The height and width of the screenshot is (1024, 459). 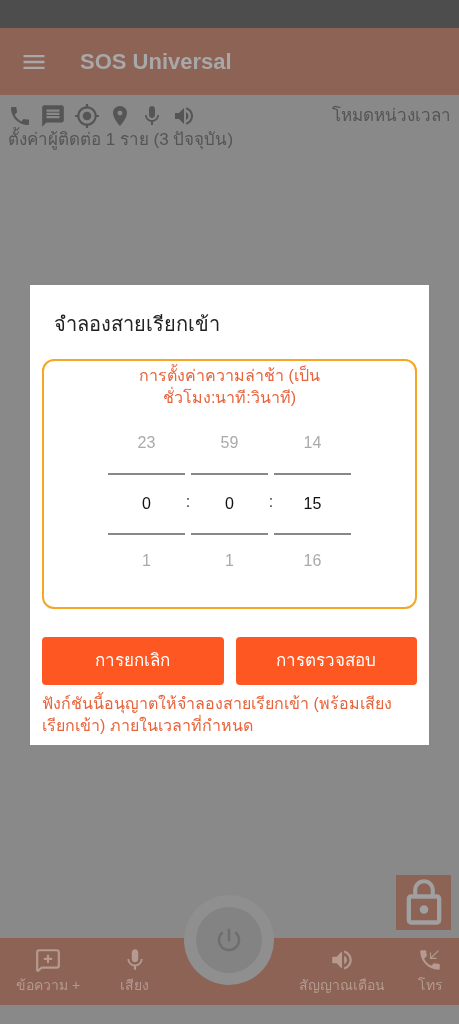 I want to click on lock-button, so click(x=423, y=902).